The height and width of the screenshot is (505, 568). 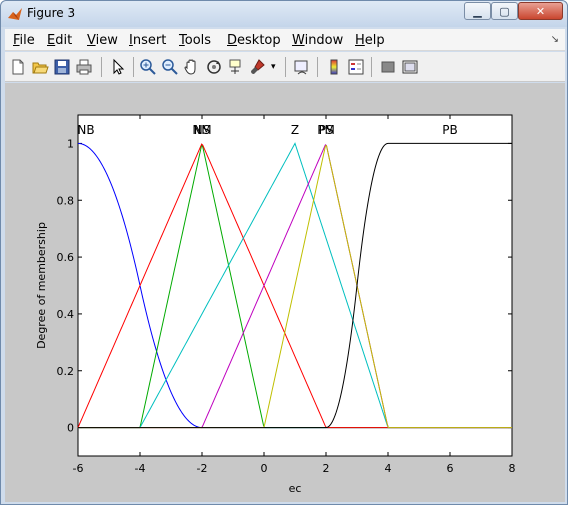 I want to click on menu-desktop: Desktop, so click(x=254, y=40).